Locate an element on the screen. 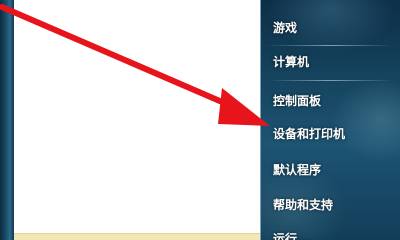 Image resolution: width=400 pixels, height=240 pixels. search-box-edge is located at coordinates (137, 236).